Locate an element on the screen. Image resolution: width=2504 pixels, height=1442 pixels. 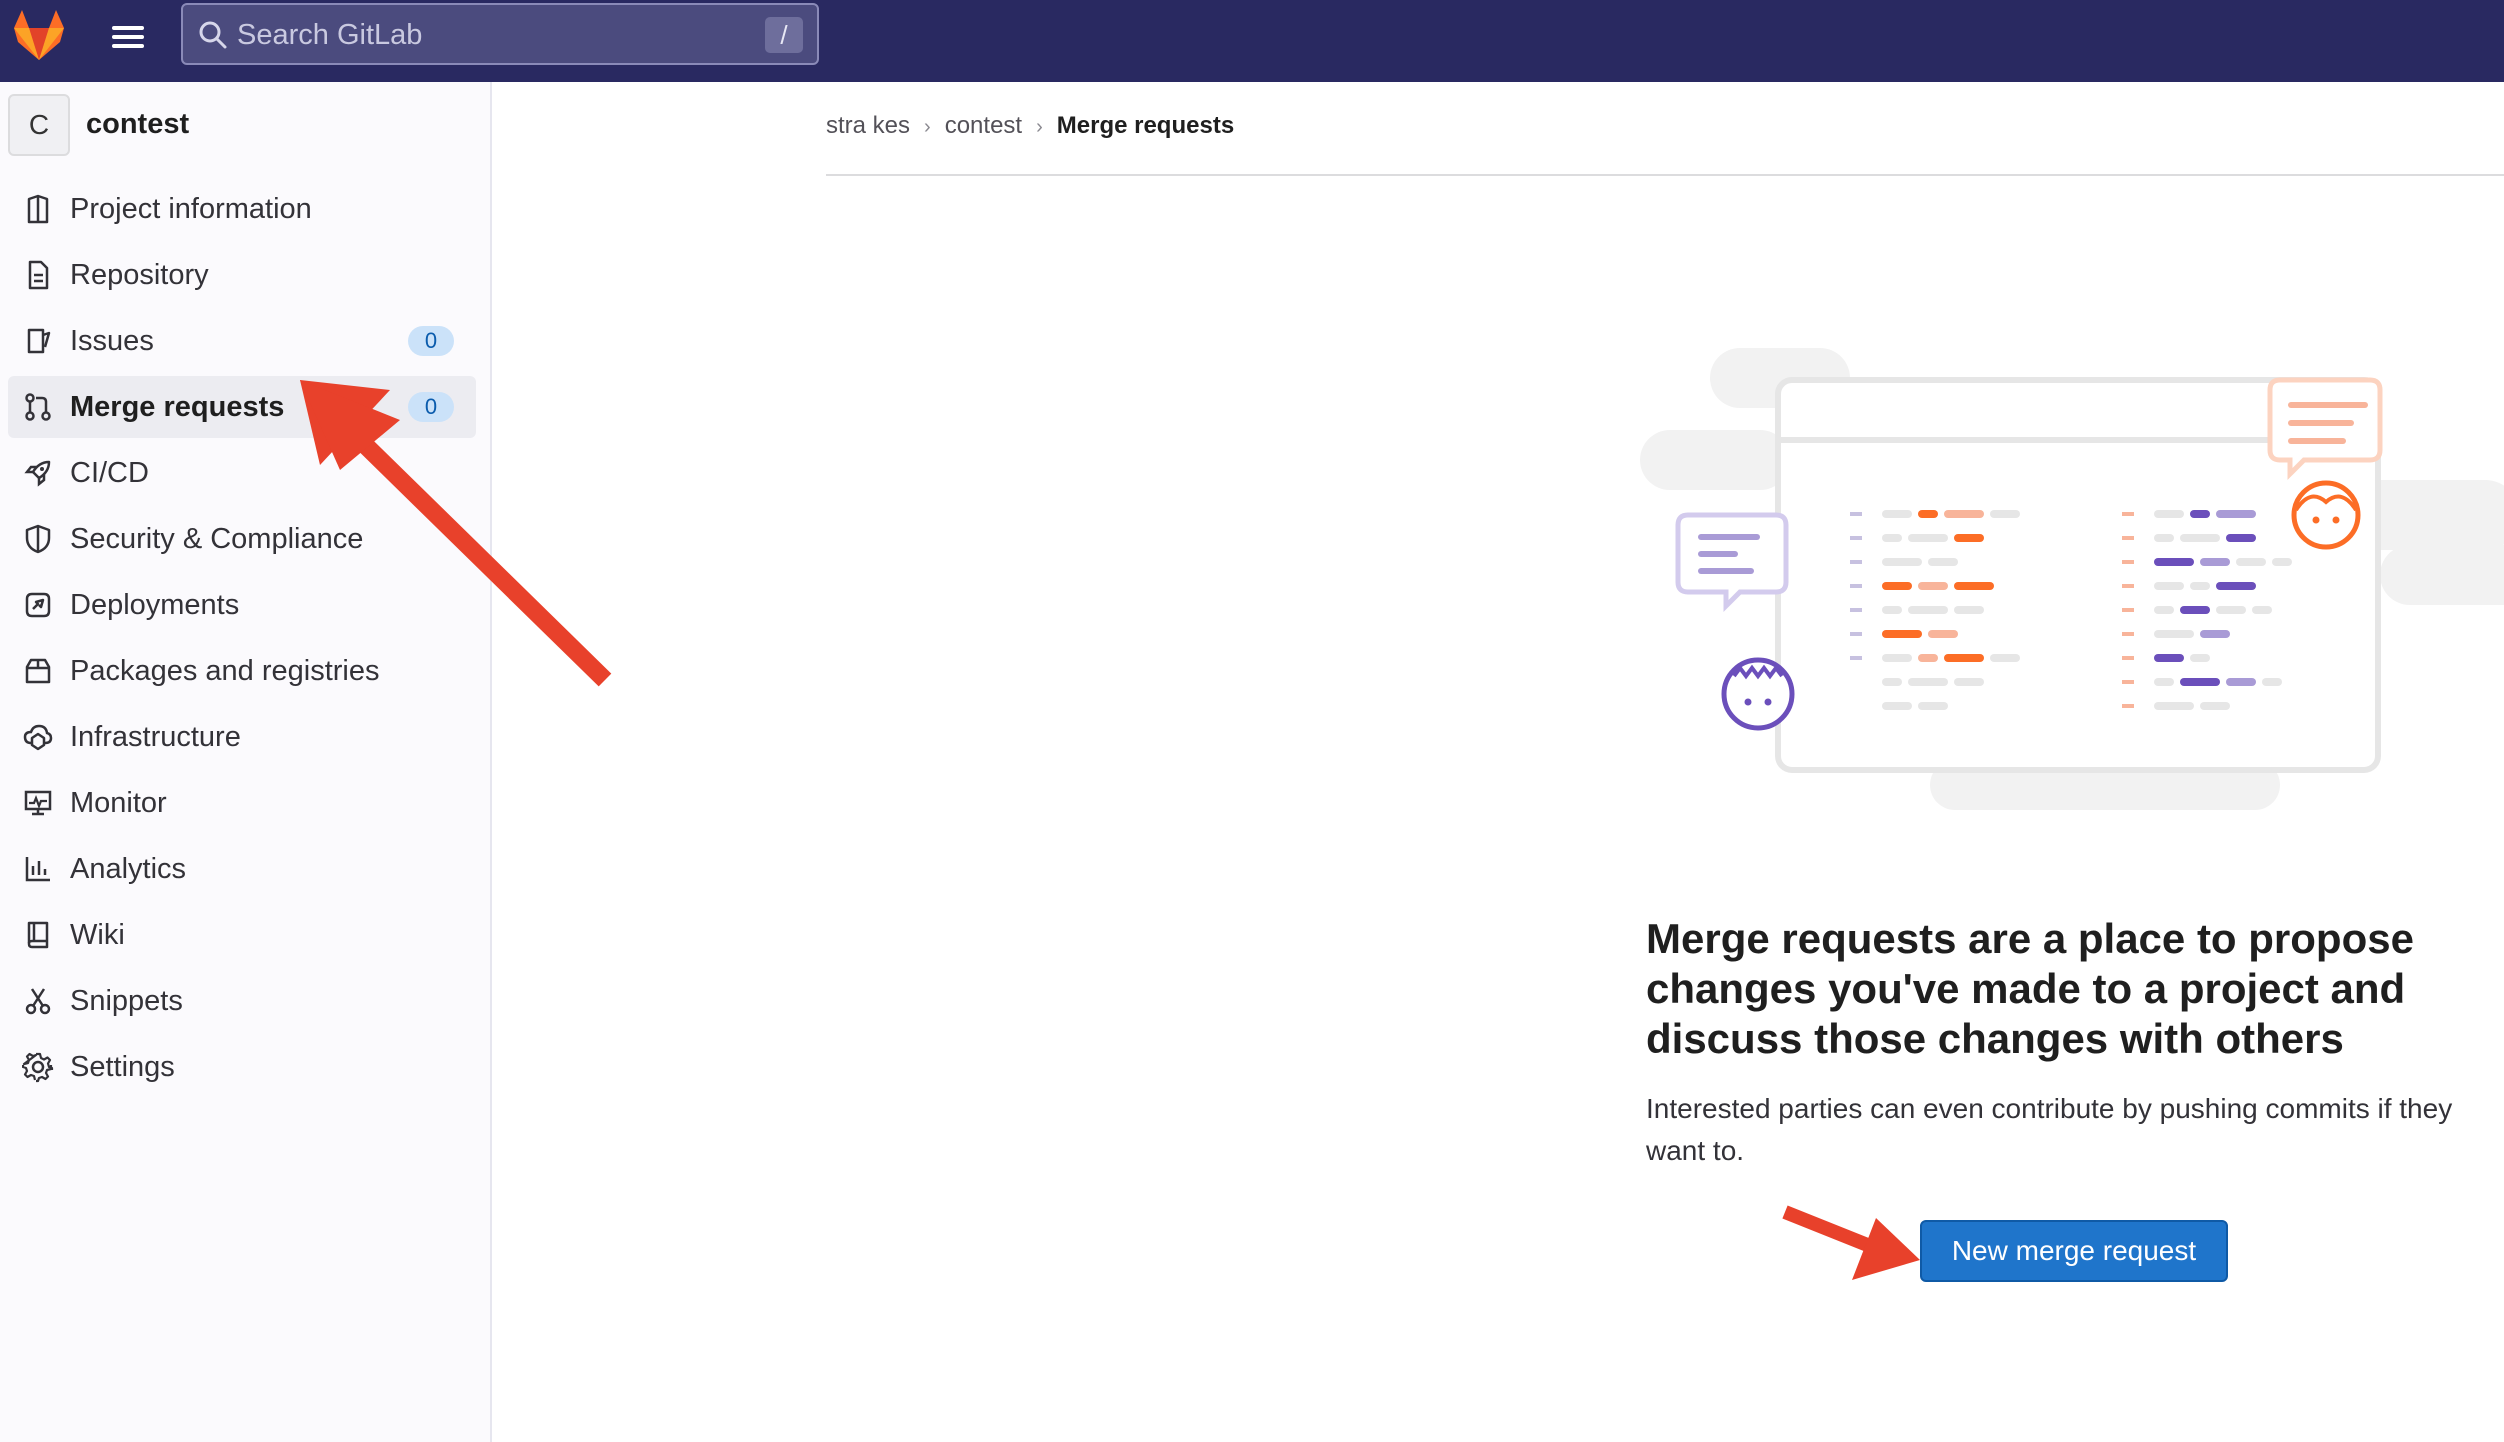
sidebar-item-label: Deployments is located at coordinates (155, 605).